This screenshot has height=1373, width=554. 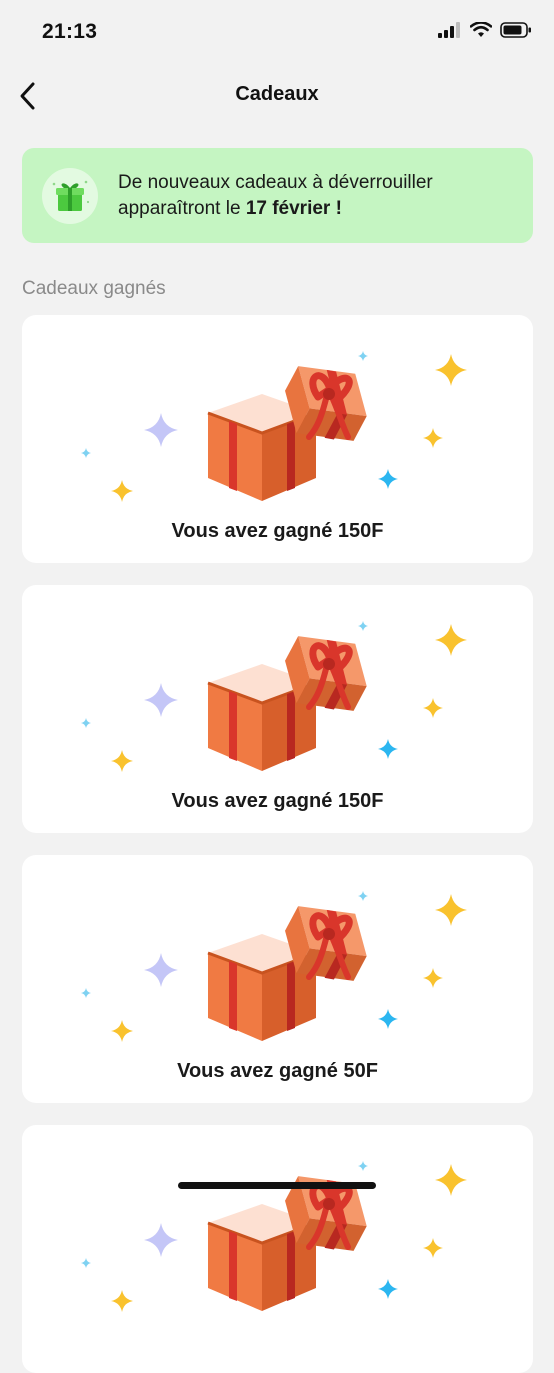 I want to click on gift-label: Vous avez gagné 50F, so click(x=277, y=1071).